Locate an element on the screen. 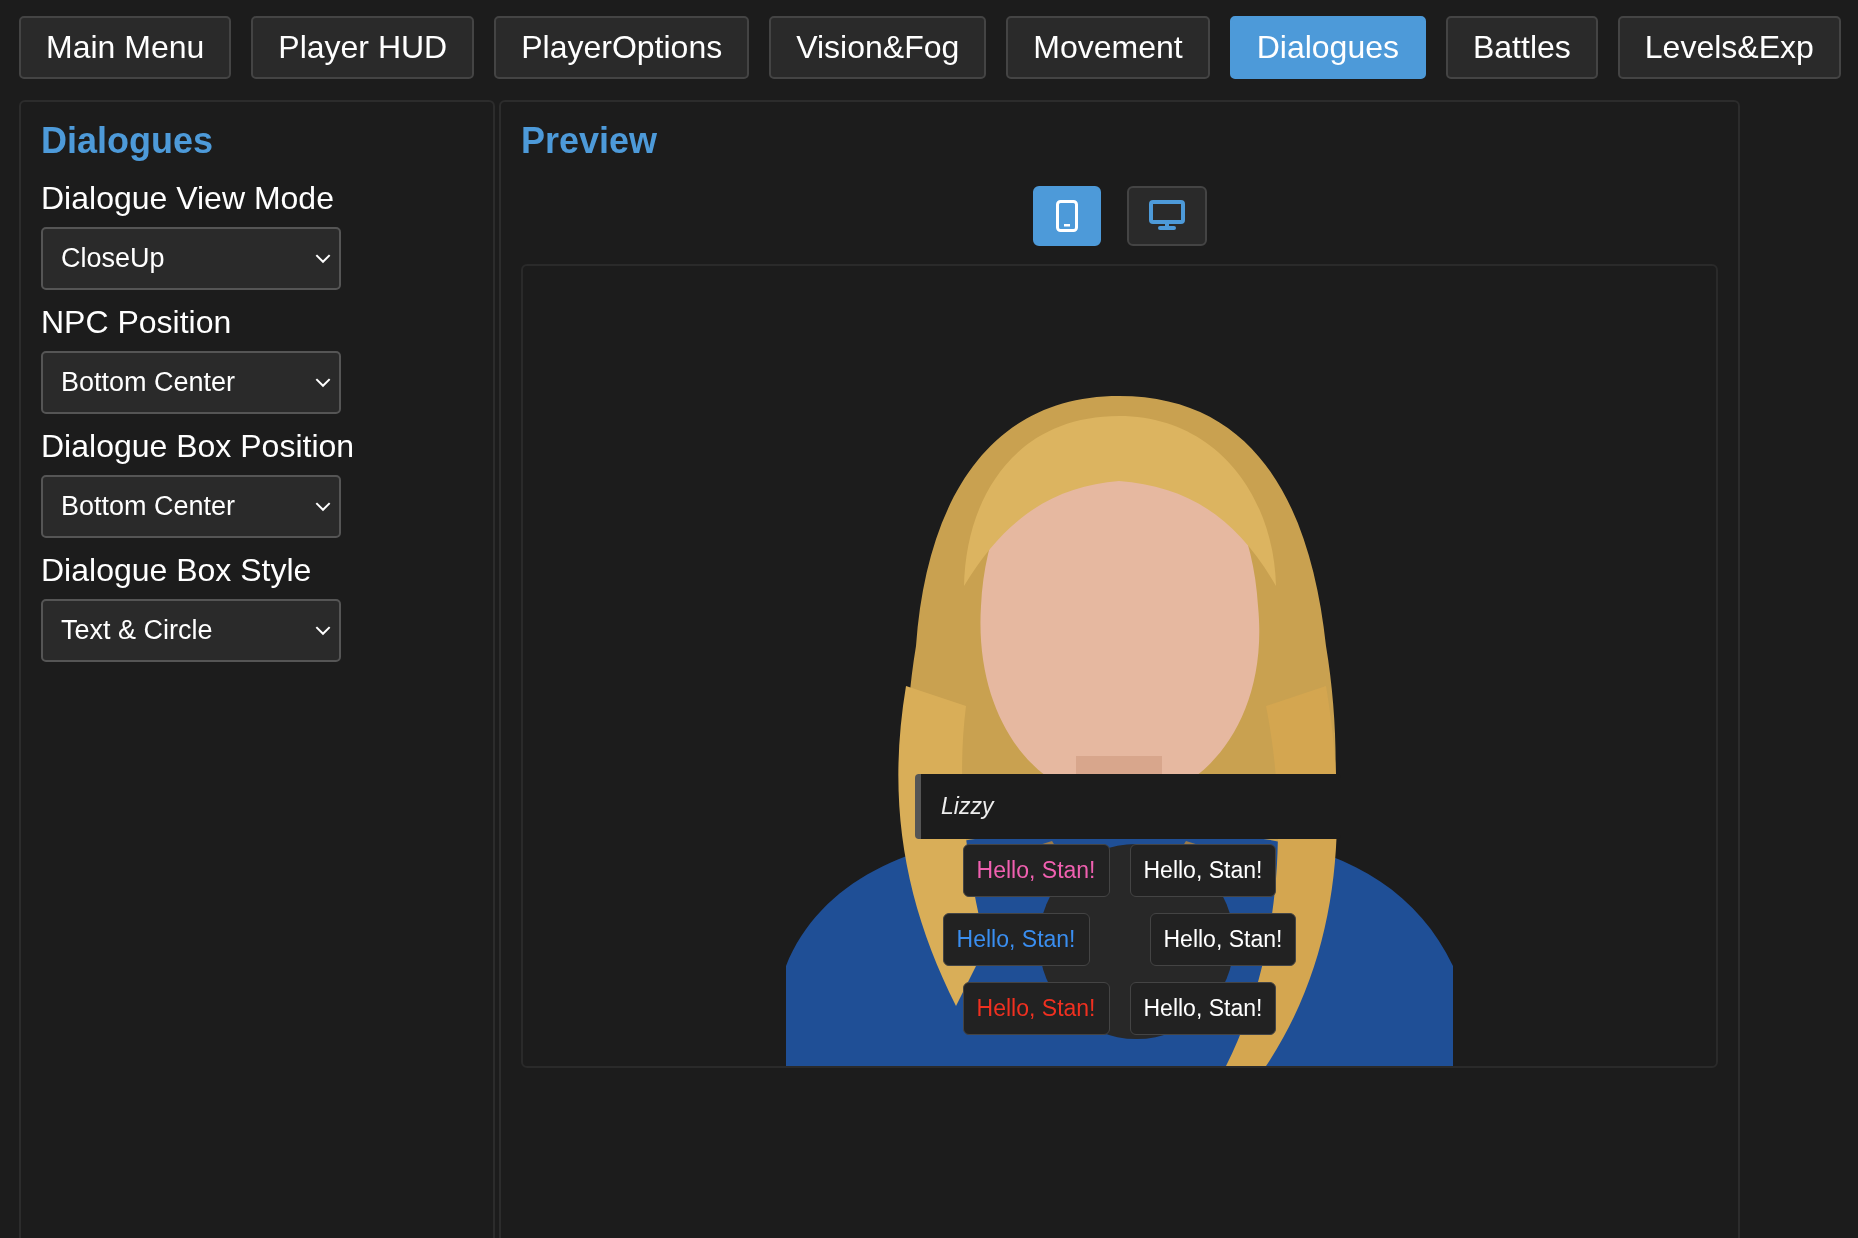 Image resolution: width=1858 pixels, height=1238 pixels. monitor-icon is located at coordinates (1166, 216).